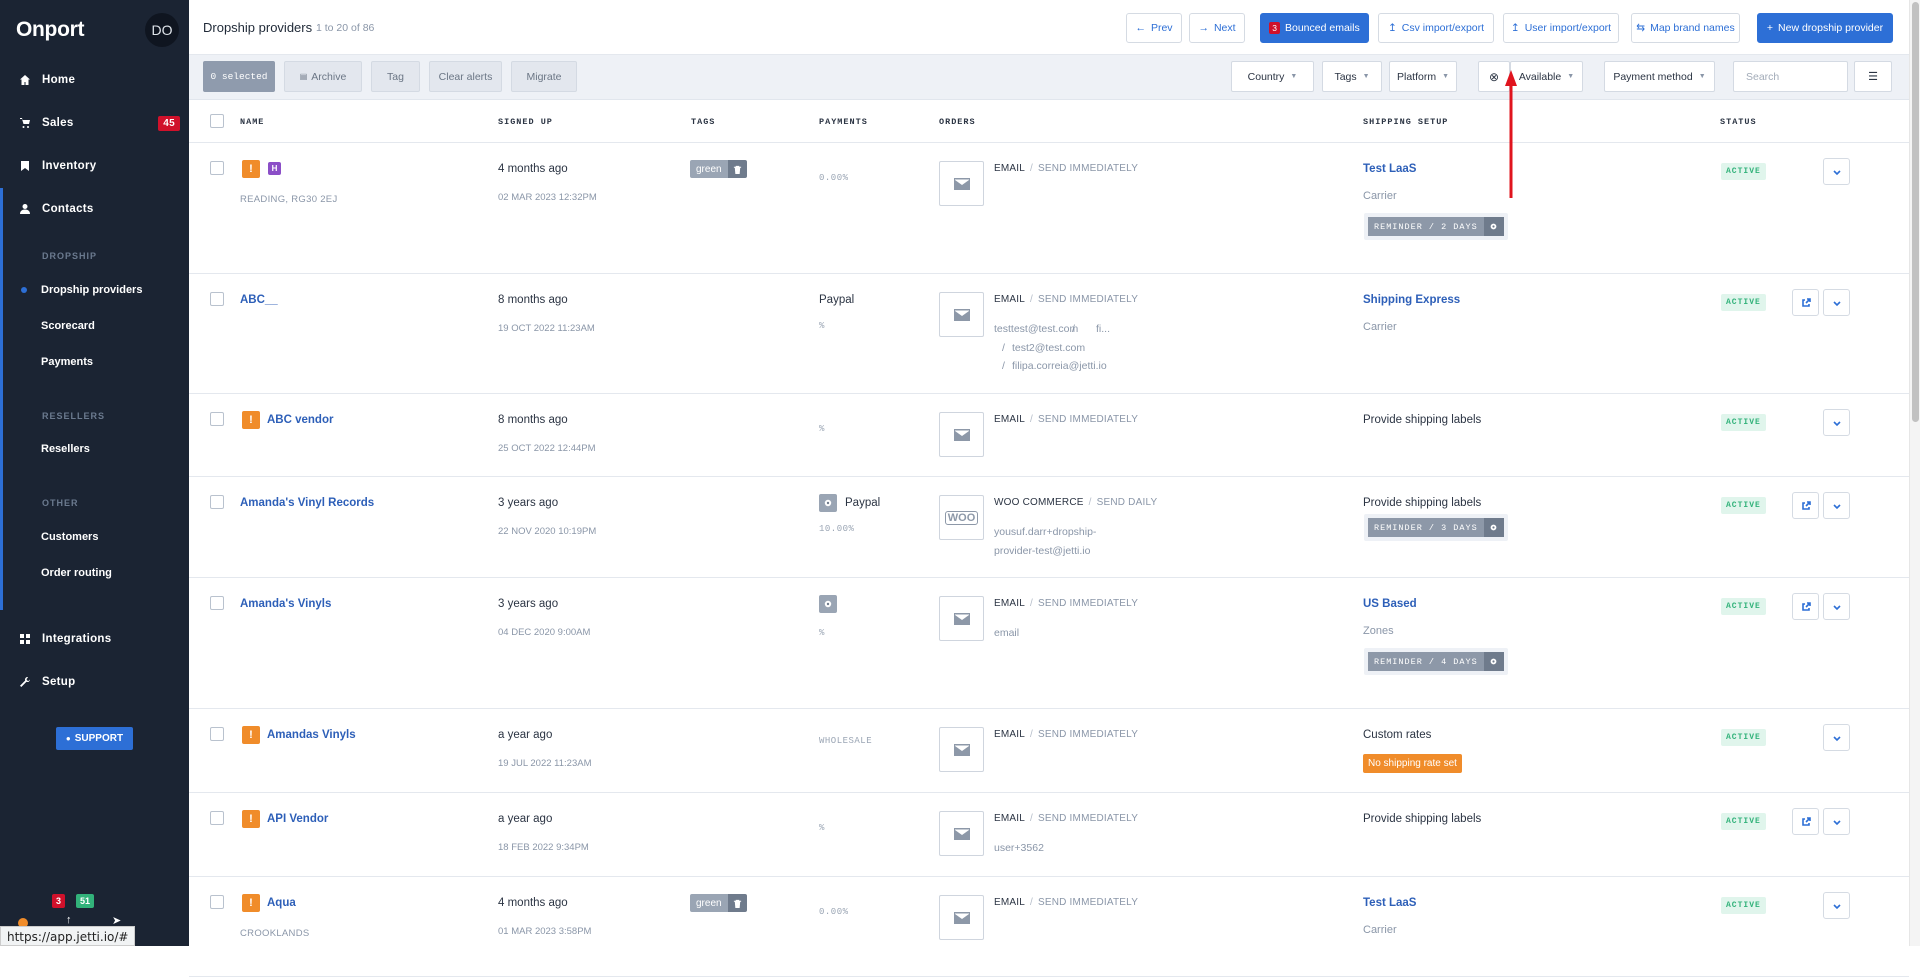 The height and width of the screenshot is (977, 1920). Describe the element at coordinates (1561, 28) in the screenshot. I see `user-import-export-button: ↥ User import/export` at that location.